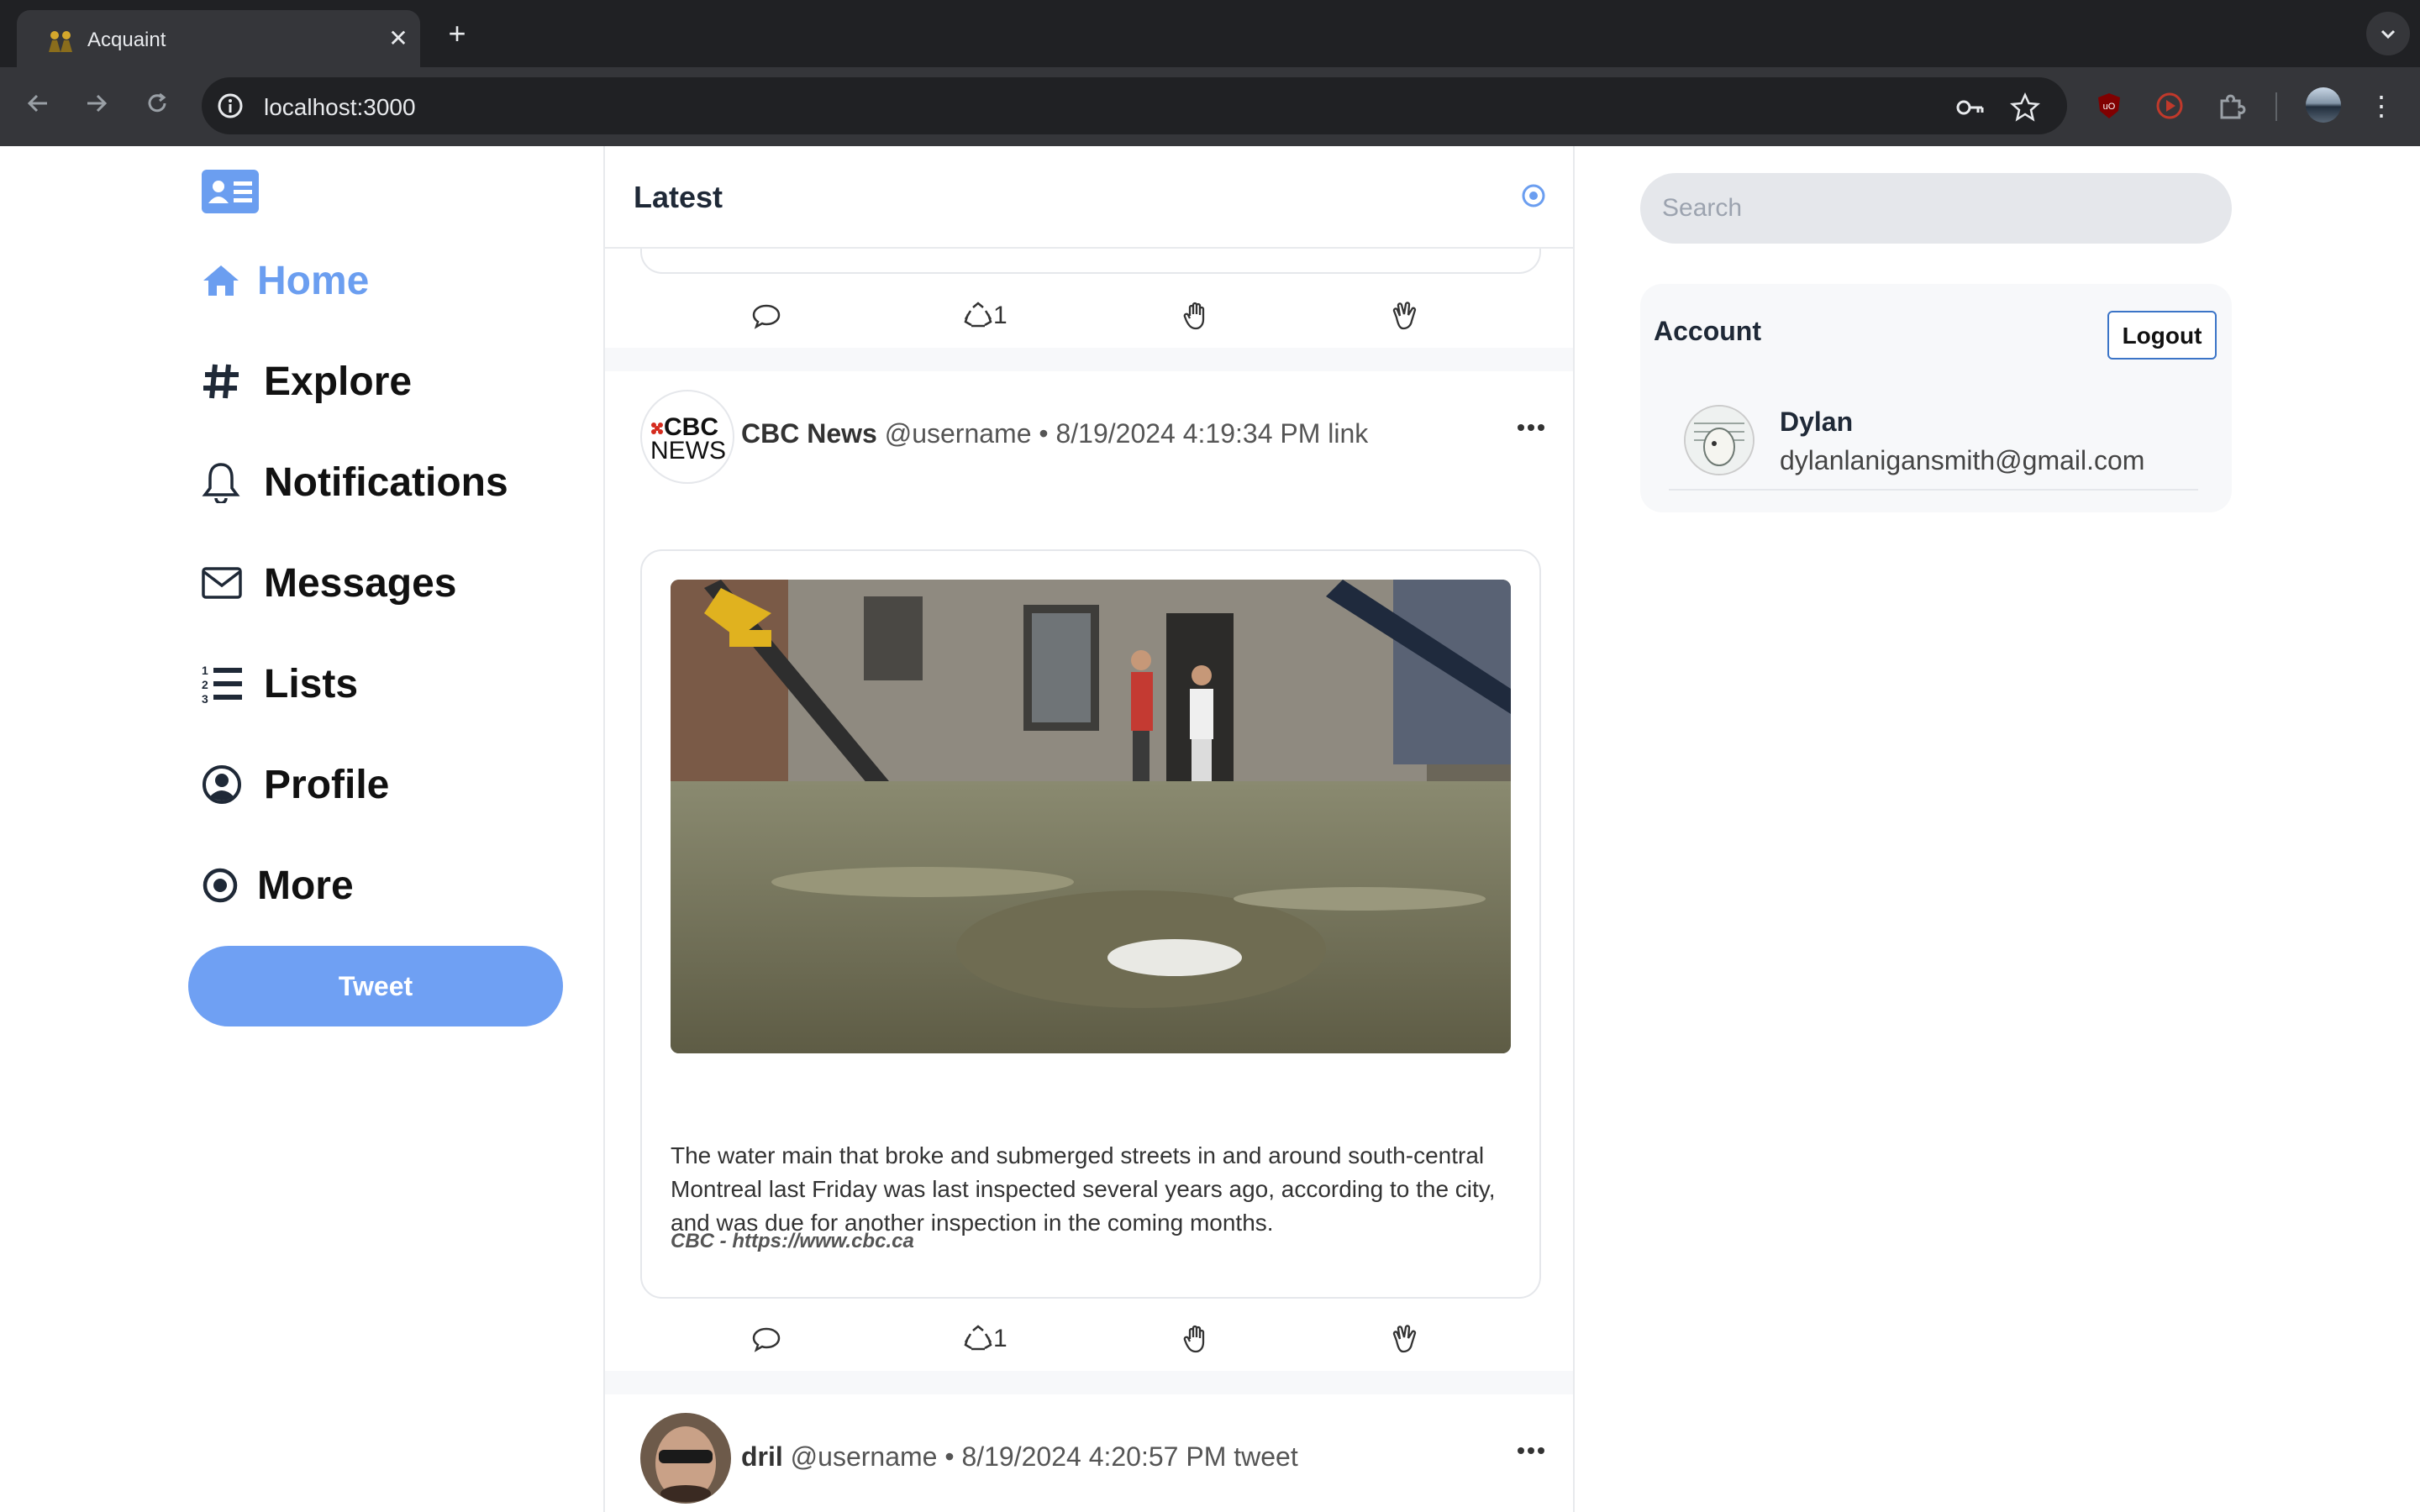 The width and height of the screenshot is (2420, 1512). What do you see at coordinates (1134, 105) in the screenshot?
I see `address-bar: localhost:3000` at bounding box center [1134, 105].